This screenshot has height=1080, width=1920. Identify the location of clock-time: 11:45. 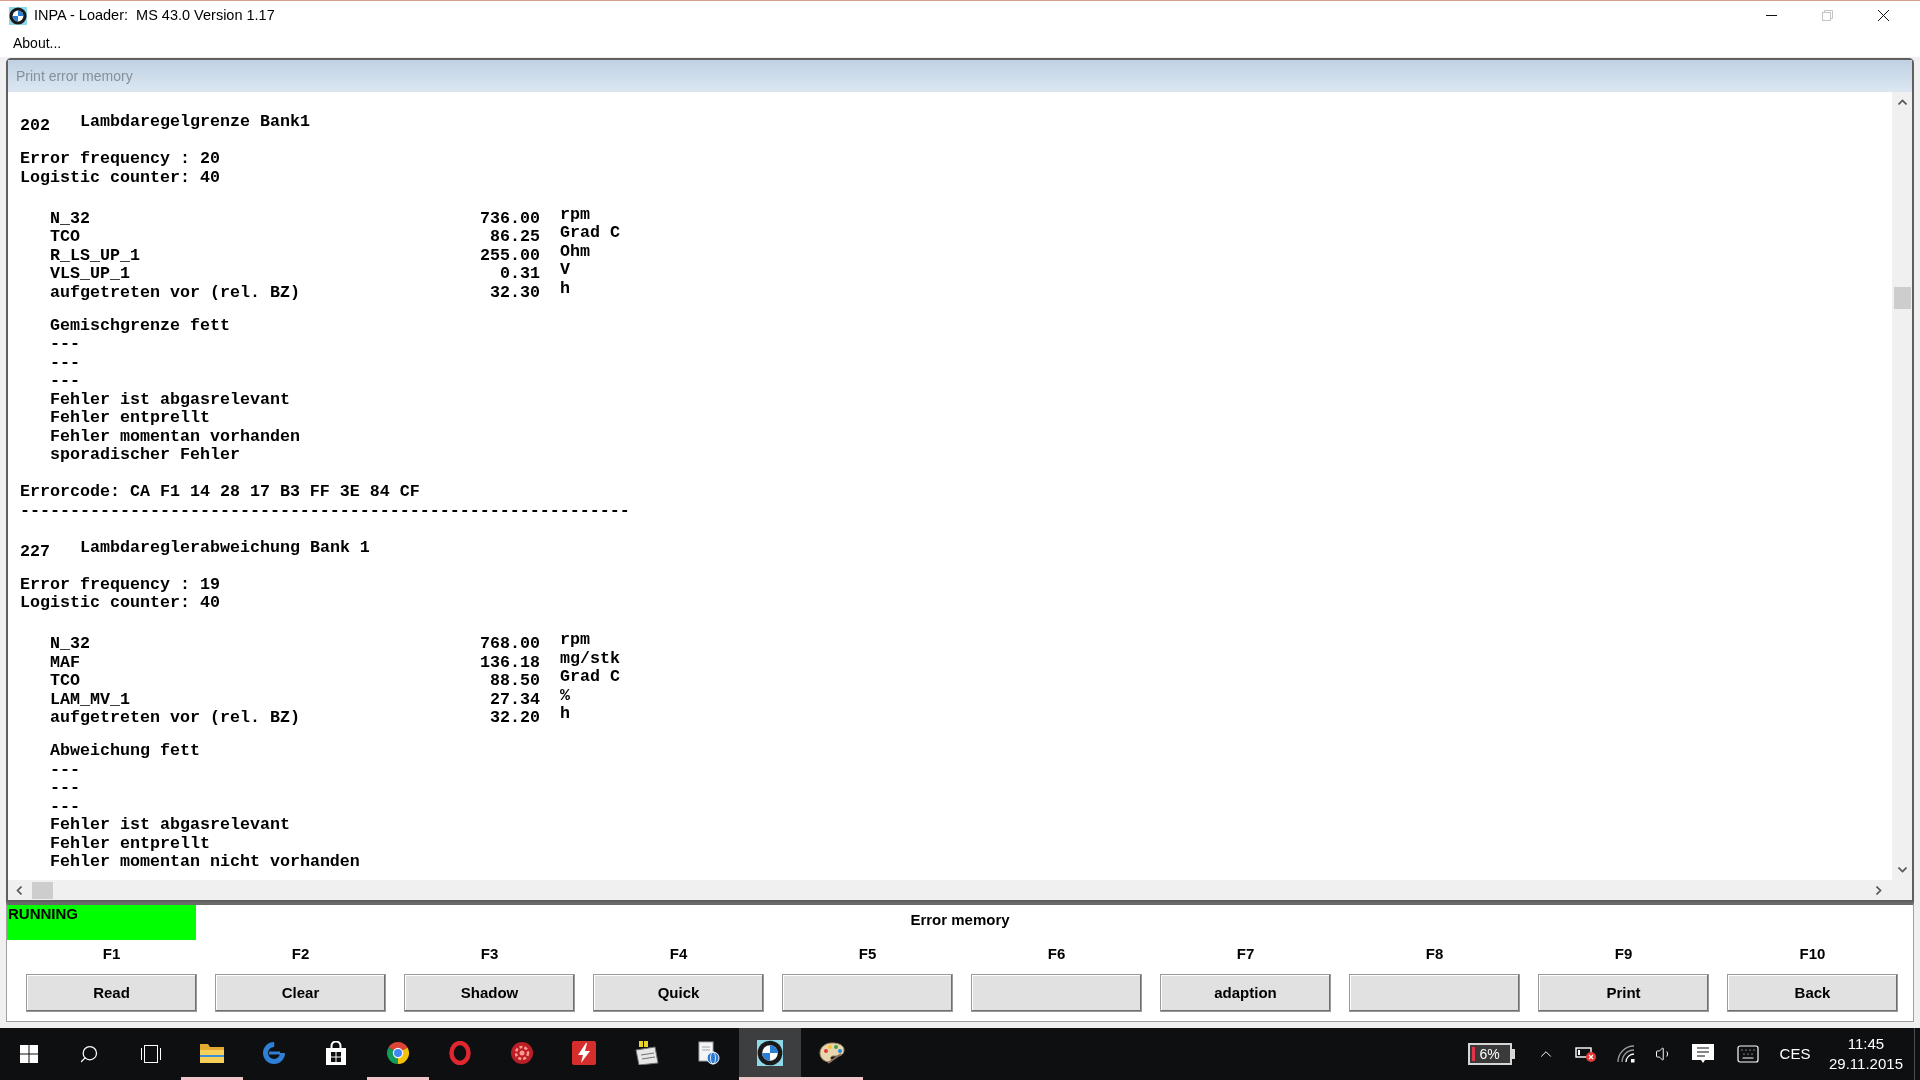
(1866, 1044).